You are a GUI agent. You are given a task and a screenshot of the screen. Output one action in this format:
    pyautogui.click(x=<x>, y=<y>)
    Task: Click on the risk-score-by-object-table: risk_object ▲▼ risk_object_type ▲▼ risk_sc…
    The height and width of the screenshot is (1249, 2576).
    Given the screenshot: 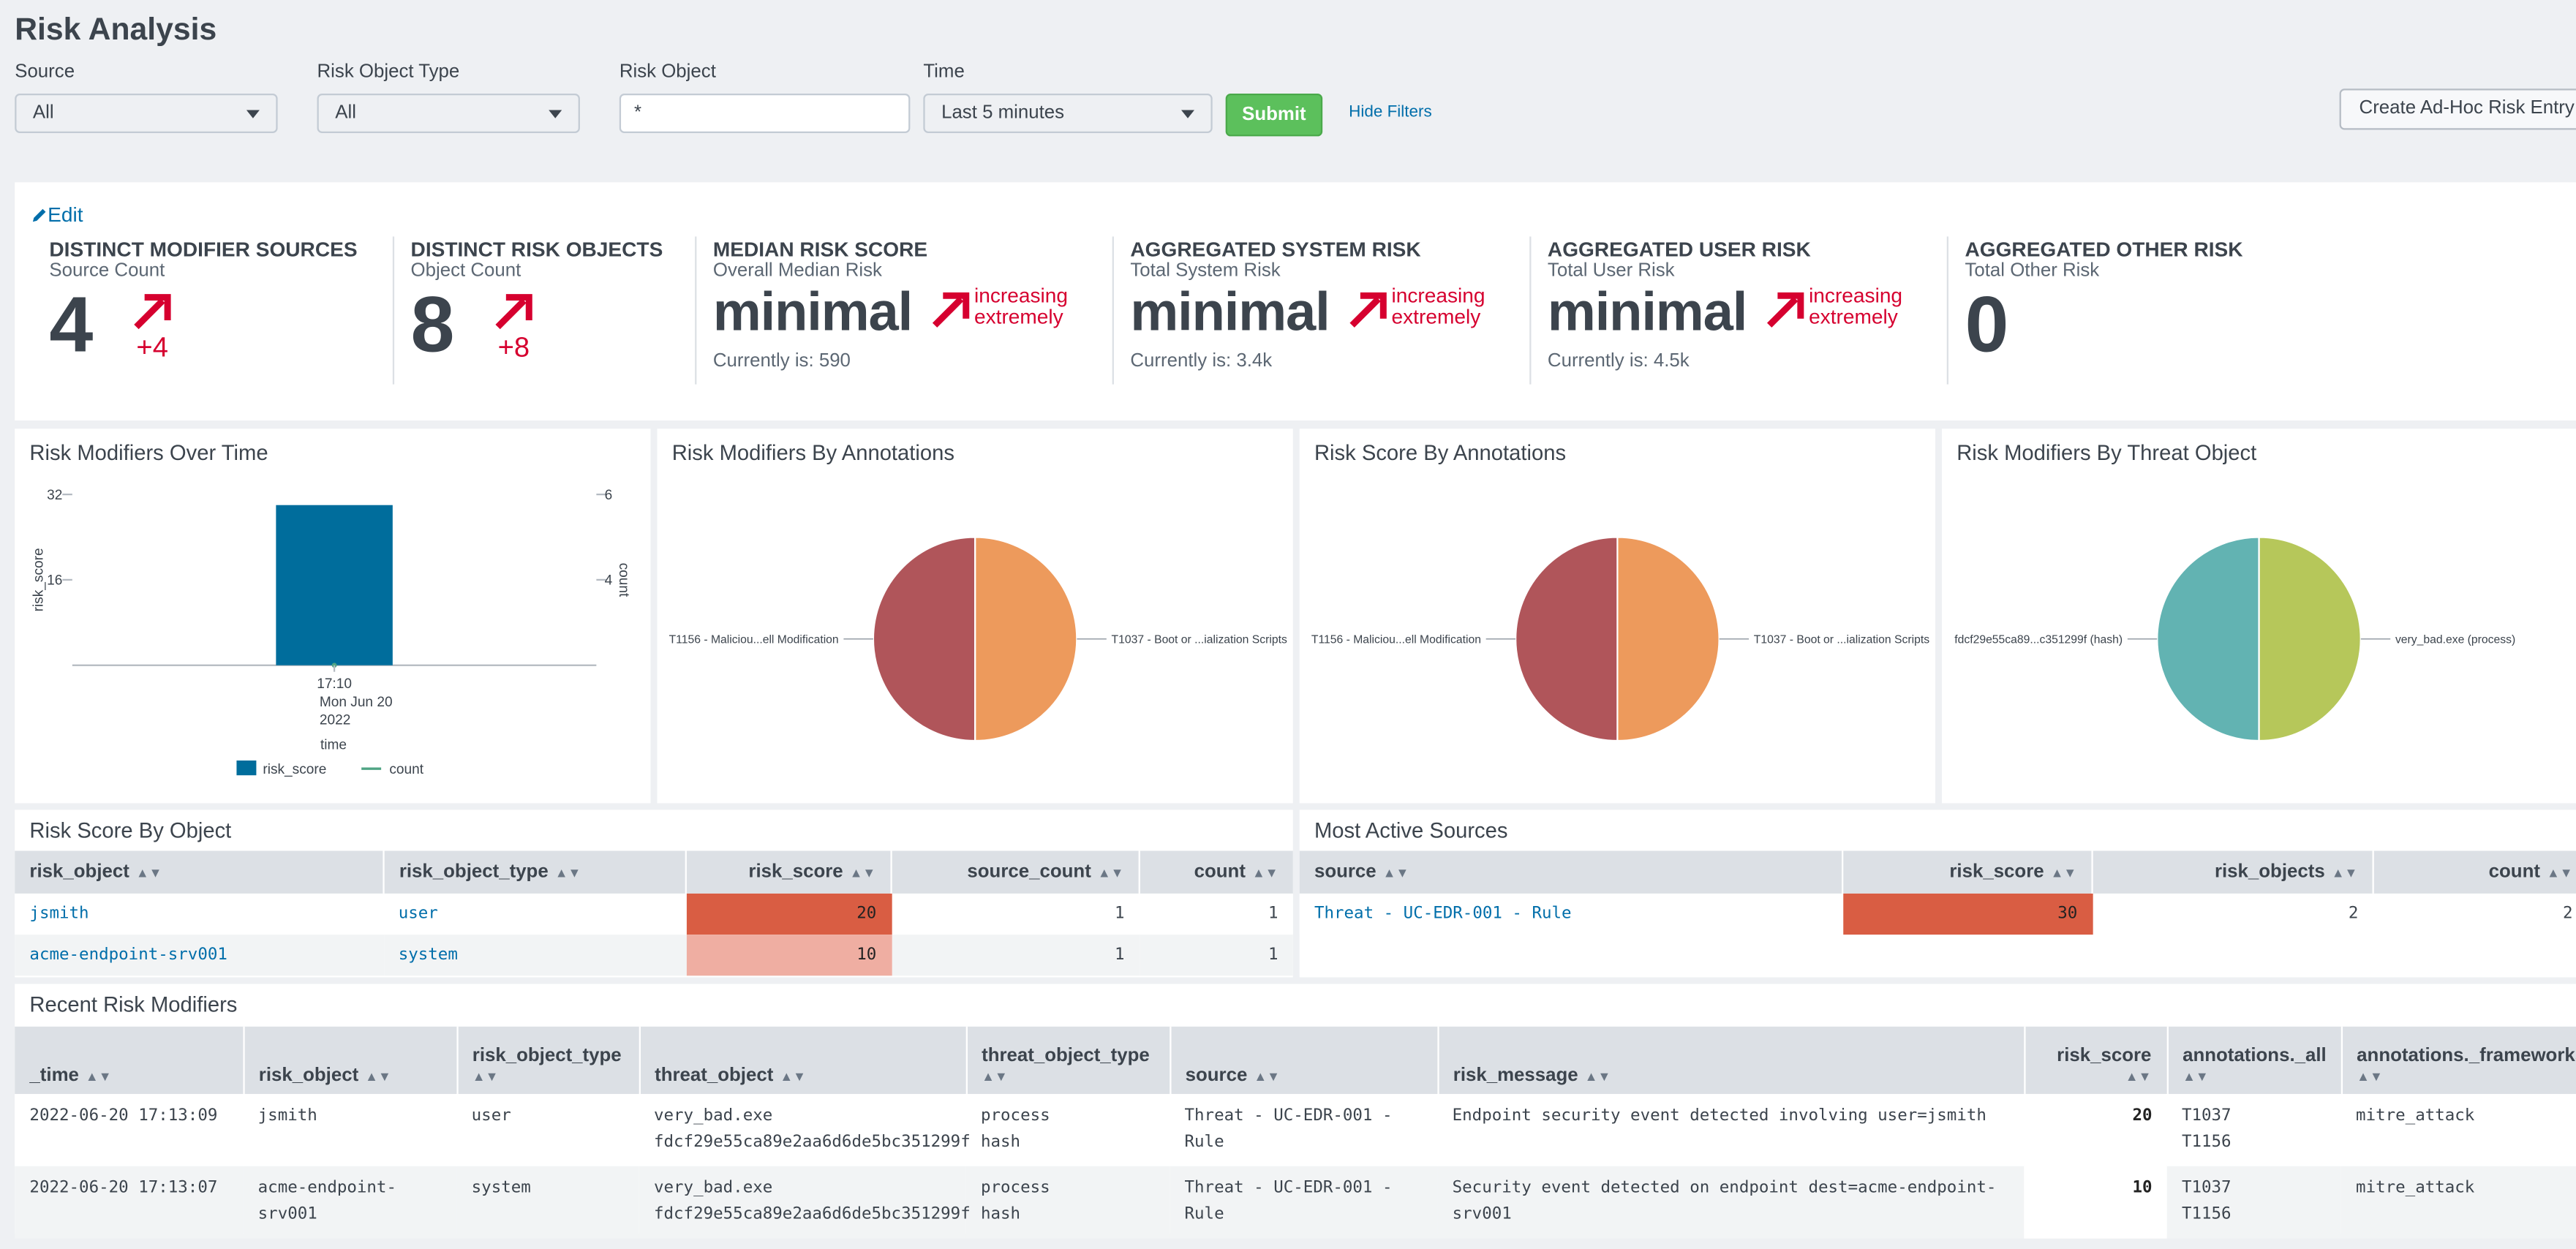 What is the action you would take?
    pyautogui.click(x=654, y=913)
    